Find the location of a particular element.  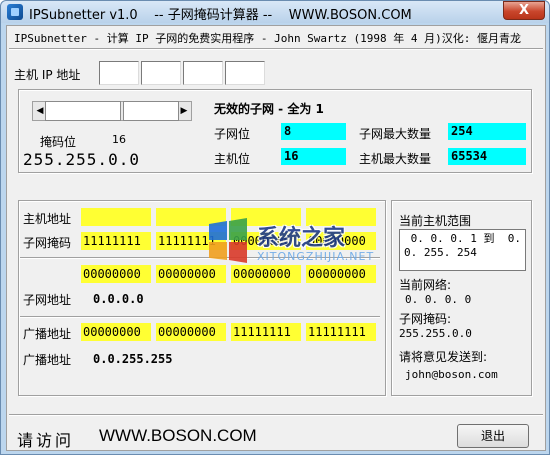

app-icon is located at coordinates (15, 12).